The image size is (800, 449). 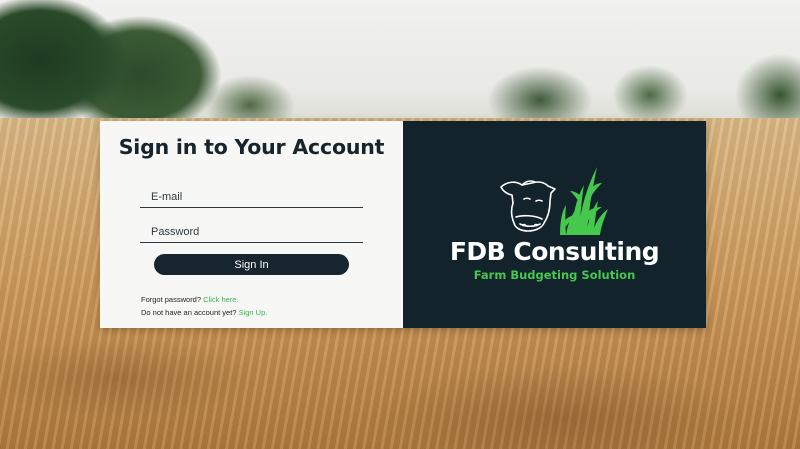 I want to click on email-field-wrapper, so click(x=251, y=197).